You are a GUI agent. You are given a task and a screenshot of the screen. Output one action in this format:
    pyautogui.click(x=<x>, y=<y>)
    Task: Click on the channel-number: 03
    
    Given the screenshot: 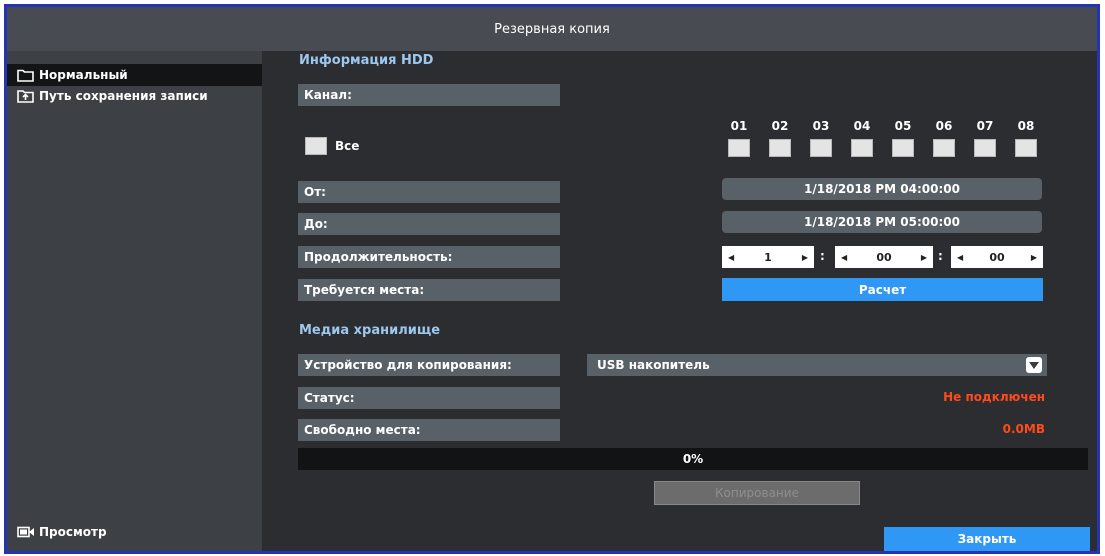 What is the action you would take?
    pyautogui.click(x=821, y=126)
    